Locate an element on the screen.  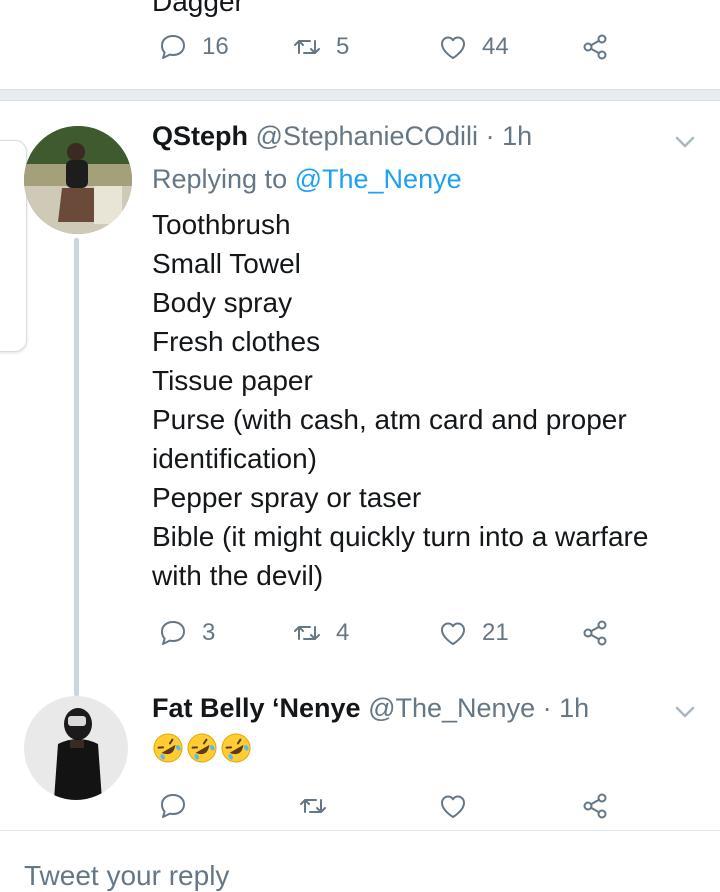
author-handle: @StephanieCOdili is located at coordinates (367, 136).